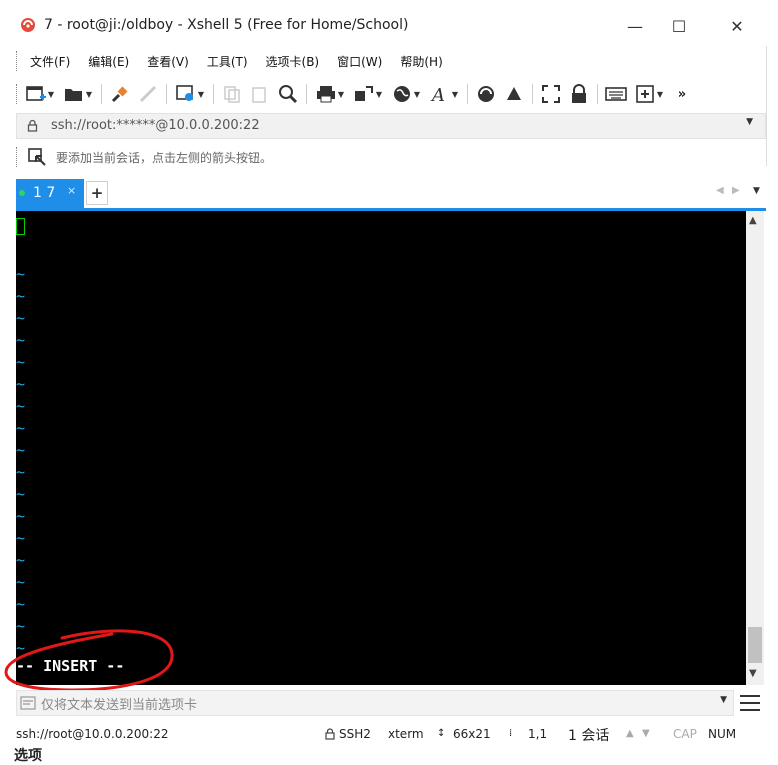 Image resolution: width=778 pixels, height=765 pixels. I want to click on compose-dropdown: ▼, so click(723, 700).